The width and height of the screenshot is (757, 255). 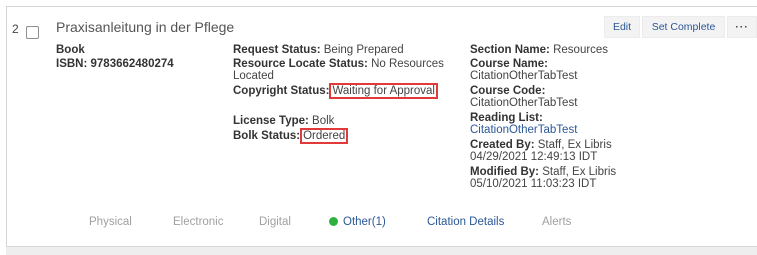 I want to click on modified-by-value: Staff, Ex Libris, so click(x=579, y=172).